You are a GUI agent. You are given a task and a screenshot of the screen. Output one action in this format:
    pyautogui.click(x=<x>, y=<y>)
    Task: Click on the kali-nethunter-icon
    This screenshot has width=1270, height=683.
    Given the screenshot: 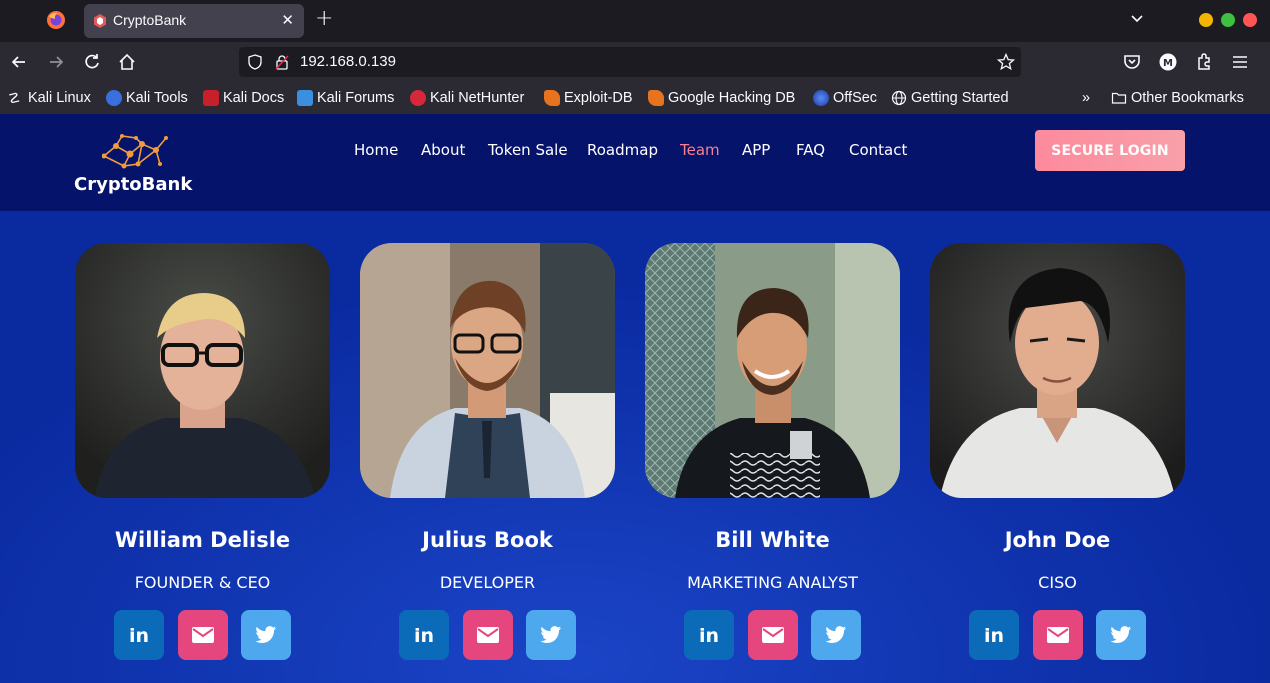 What is the action you would take?
    pyautogui.click(x=418, y=98)
    